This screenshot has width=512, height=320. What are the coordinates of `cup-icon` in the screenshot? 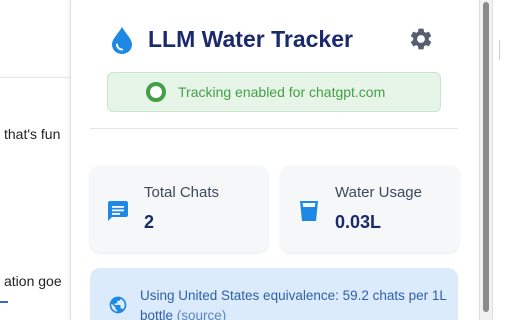 It's located at (309, 211).